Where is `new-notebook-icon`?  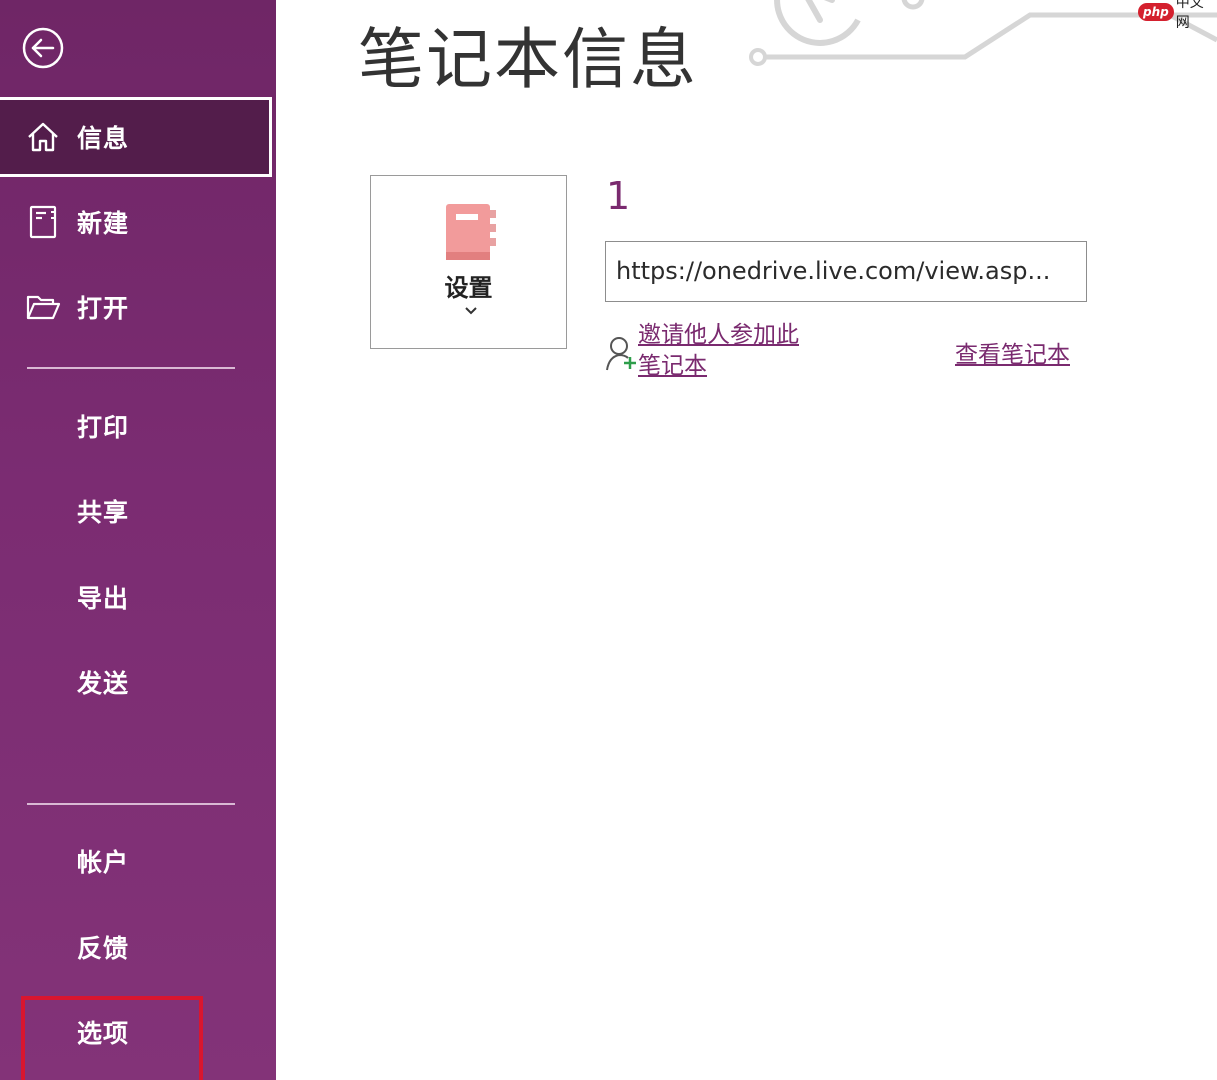 new-notebook-icon is located at coordinates (43, 222).